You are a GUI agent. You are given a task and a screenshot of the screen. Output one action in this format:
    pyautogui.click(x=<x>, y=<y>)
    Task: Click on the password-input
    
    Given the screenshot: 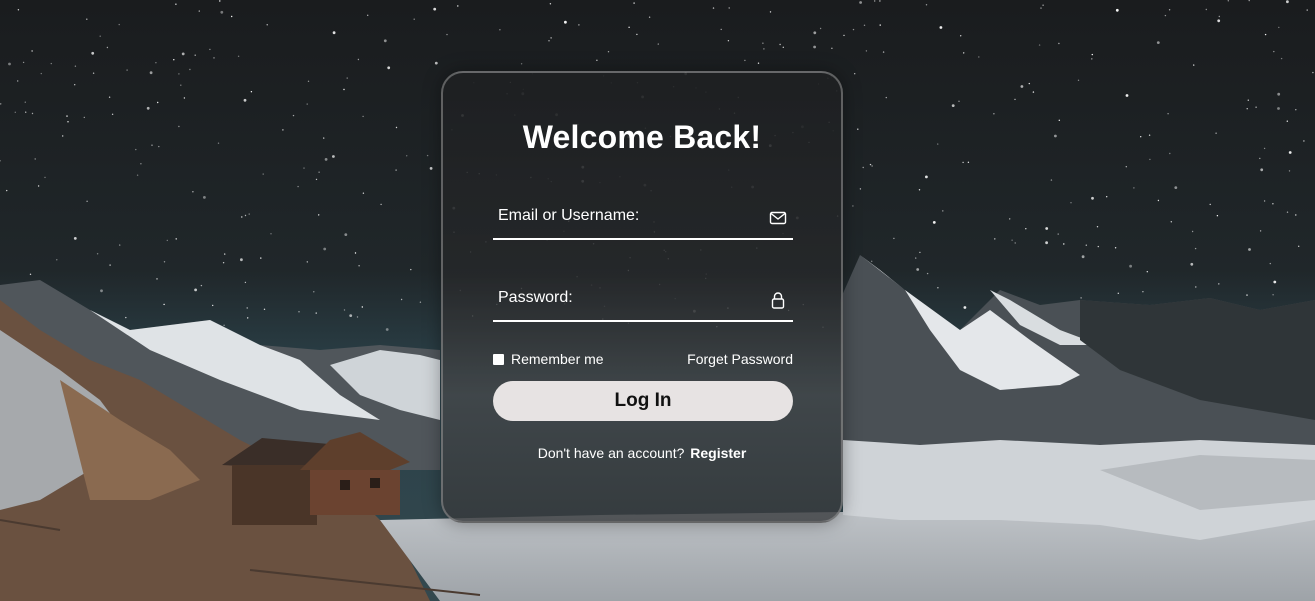 What is the action you would take?
    pyautogui.click(x=625, y=298)
    